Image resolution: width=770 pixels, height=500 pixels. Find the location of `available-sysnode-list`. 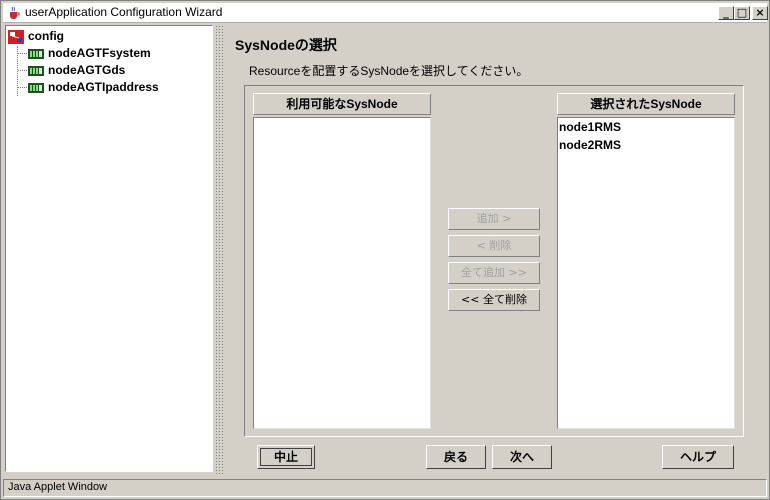

available-sysnode-list is located at coordinates (342, 273).